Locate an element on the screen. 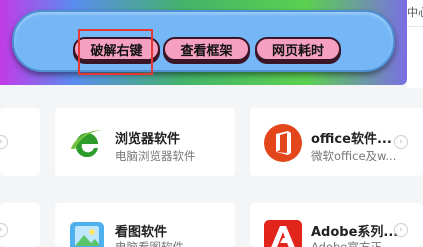  card-description: 电脑看图软件 is located at coordinates (149, 243).